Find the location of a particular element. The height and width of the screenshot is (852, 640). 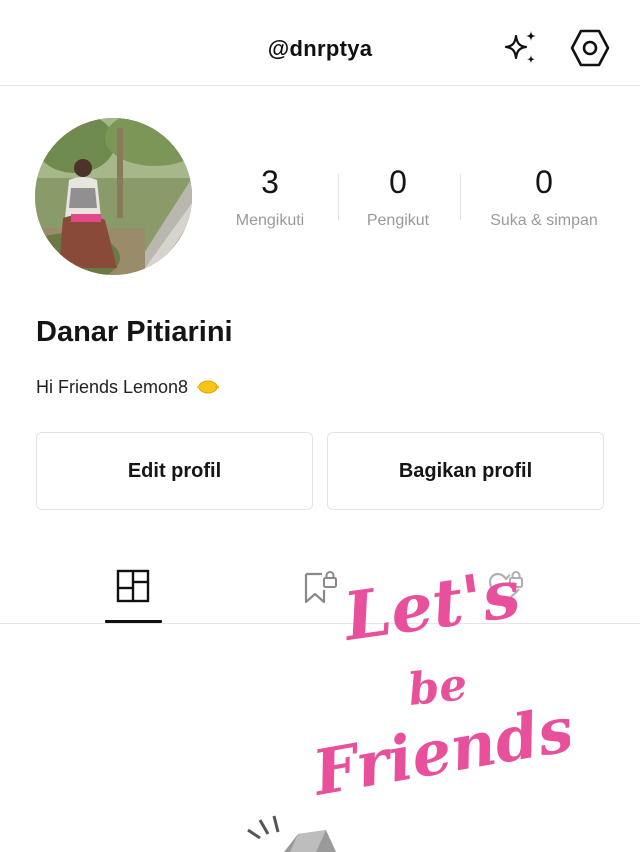

avatar-photo is located at coordinates (113, 196).